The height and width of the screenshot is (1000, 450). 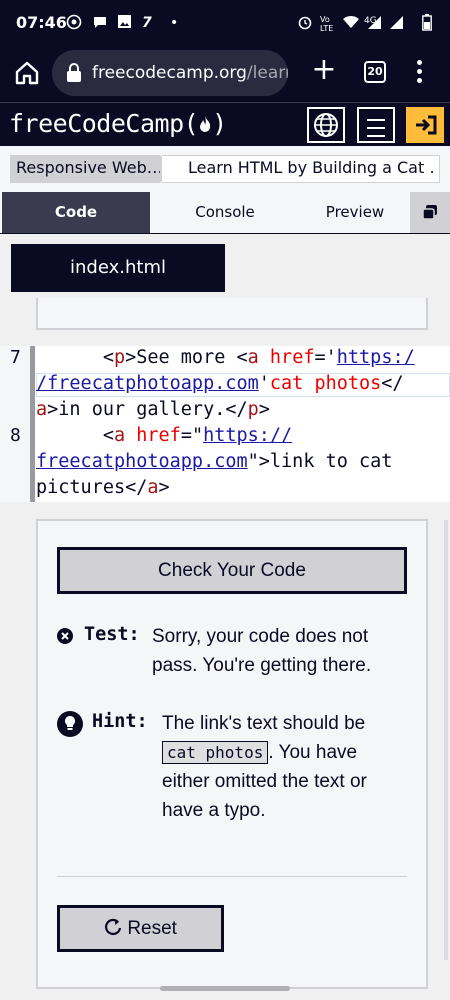 I want to click on code-line: <p>See more <a href='https:/, so click(x=225, y=357).